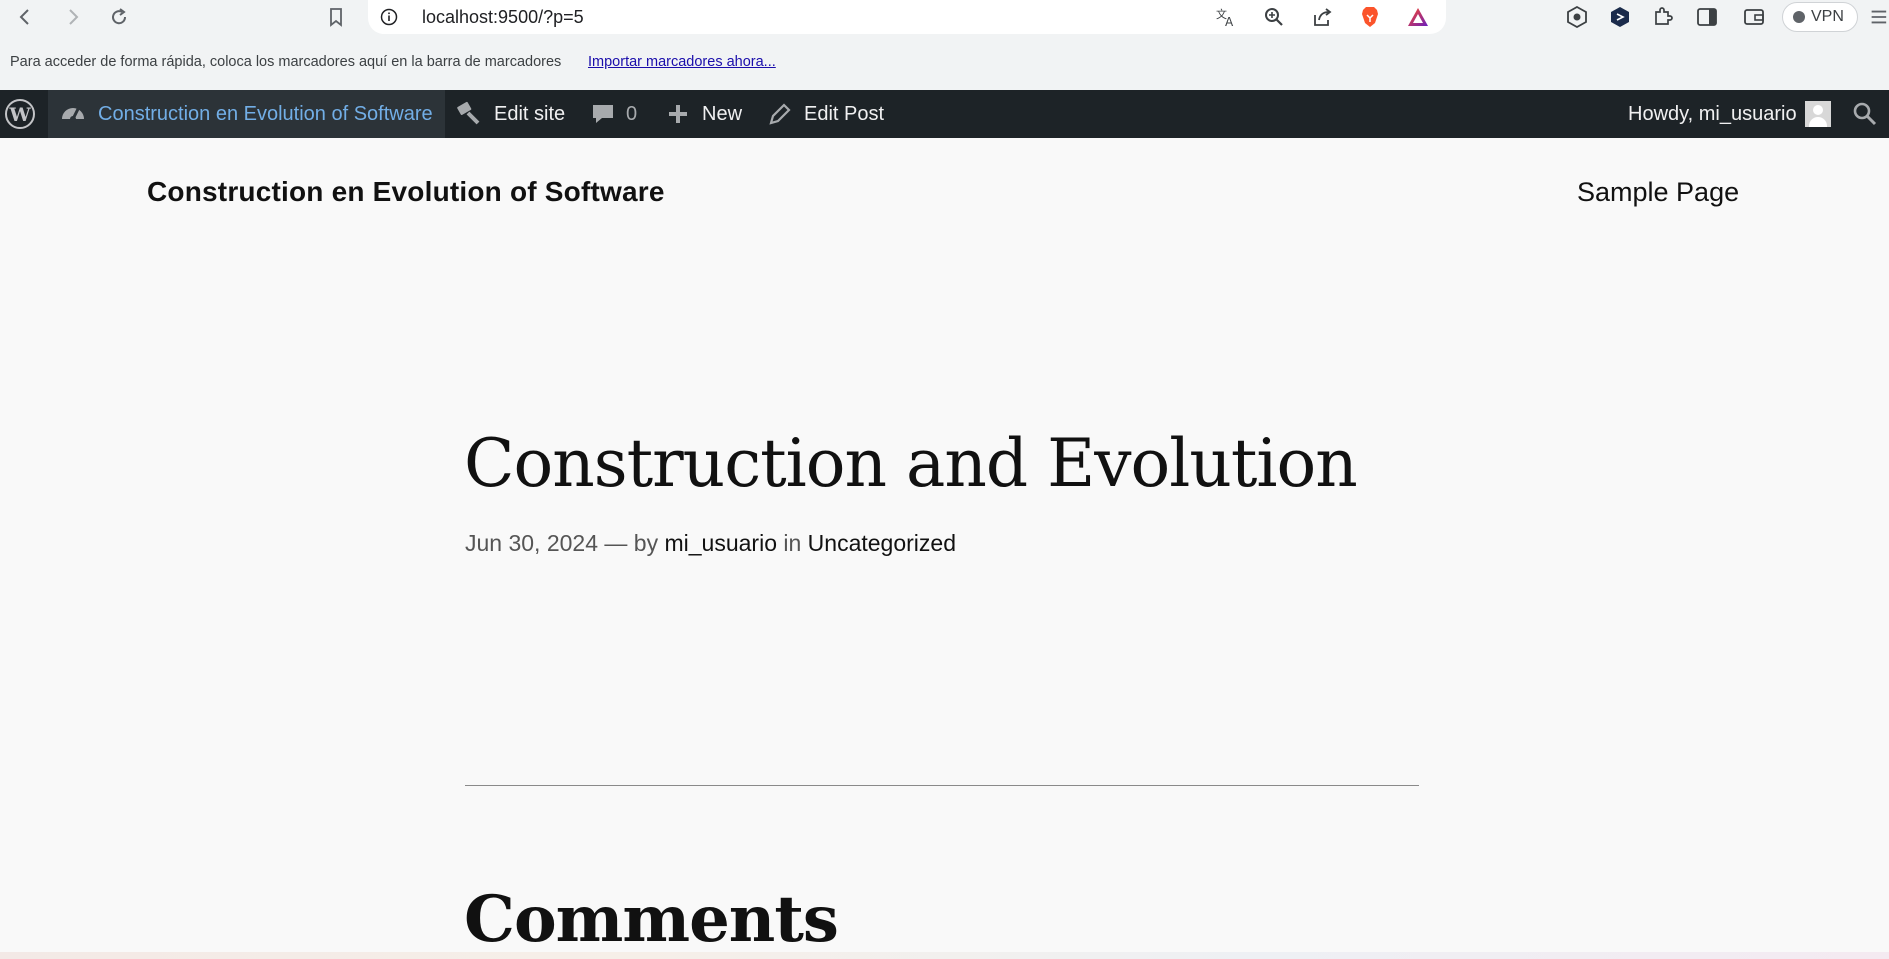 The width and height of the screenshot is (1889, 959). I want to click on wp-logo-menu: W, so click(20, 114).